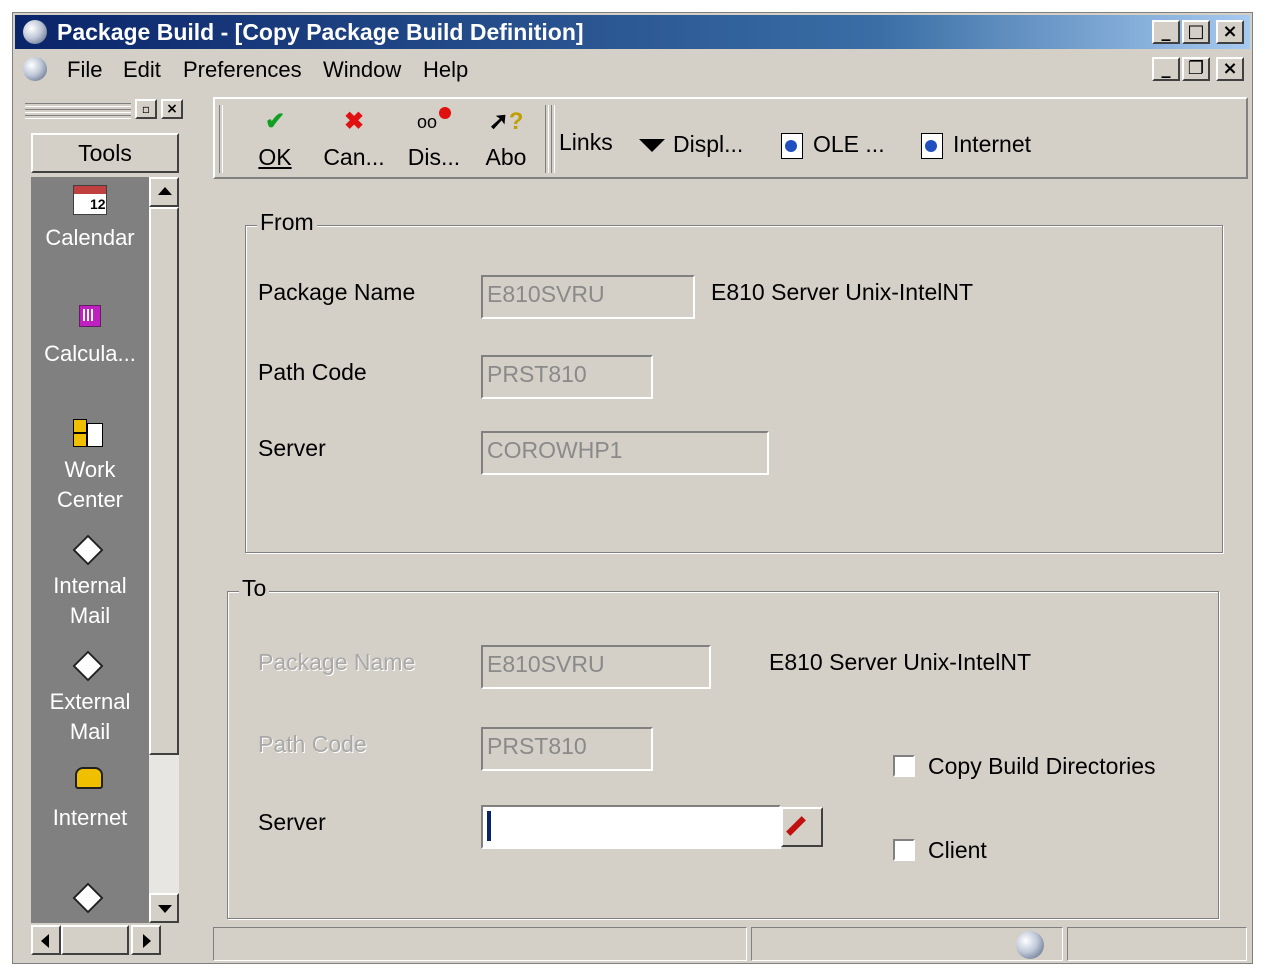 The height and width of the screenshot is (968, 1265). Describe the element at coordinates (275, 140) in the screenshot. I see `ok-button: ✔ OK` at that location.